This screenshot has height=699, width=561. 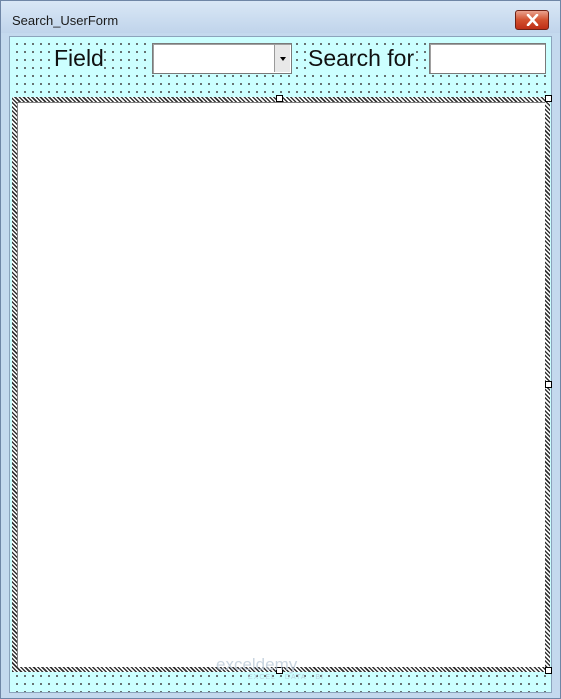 I want to click on close-button, so click(x=532, y=20).